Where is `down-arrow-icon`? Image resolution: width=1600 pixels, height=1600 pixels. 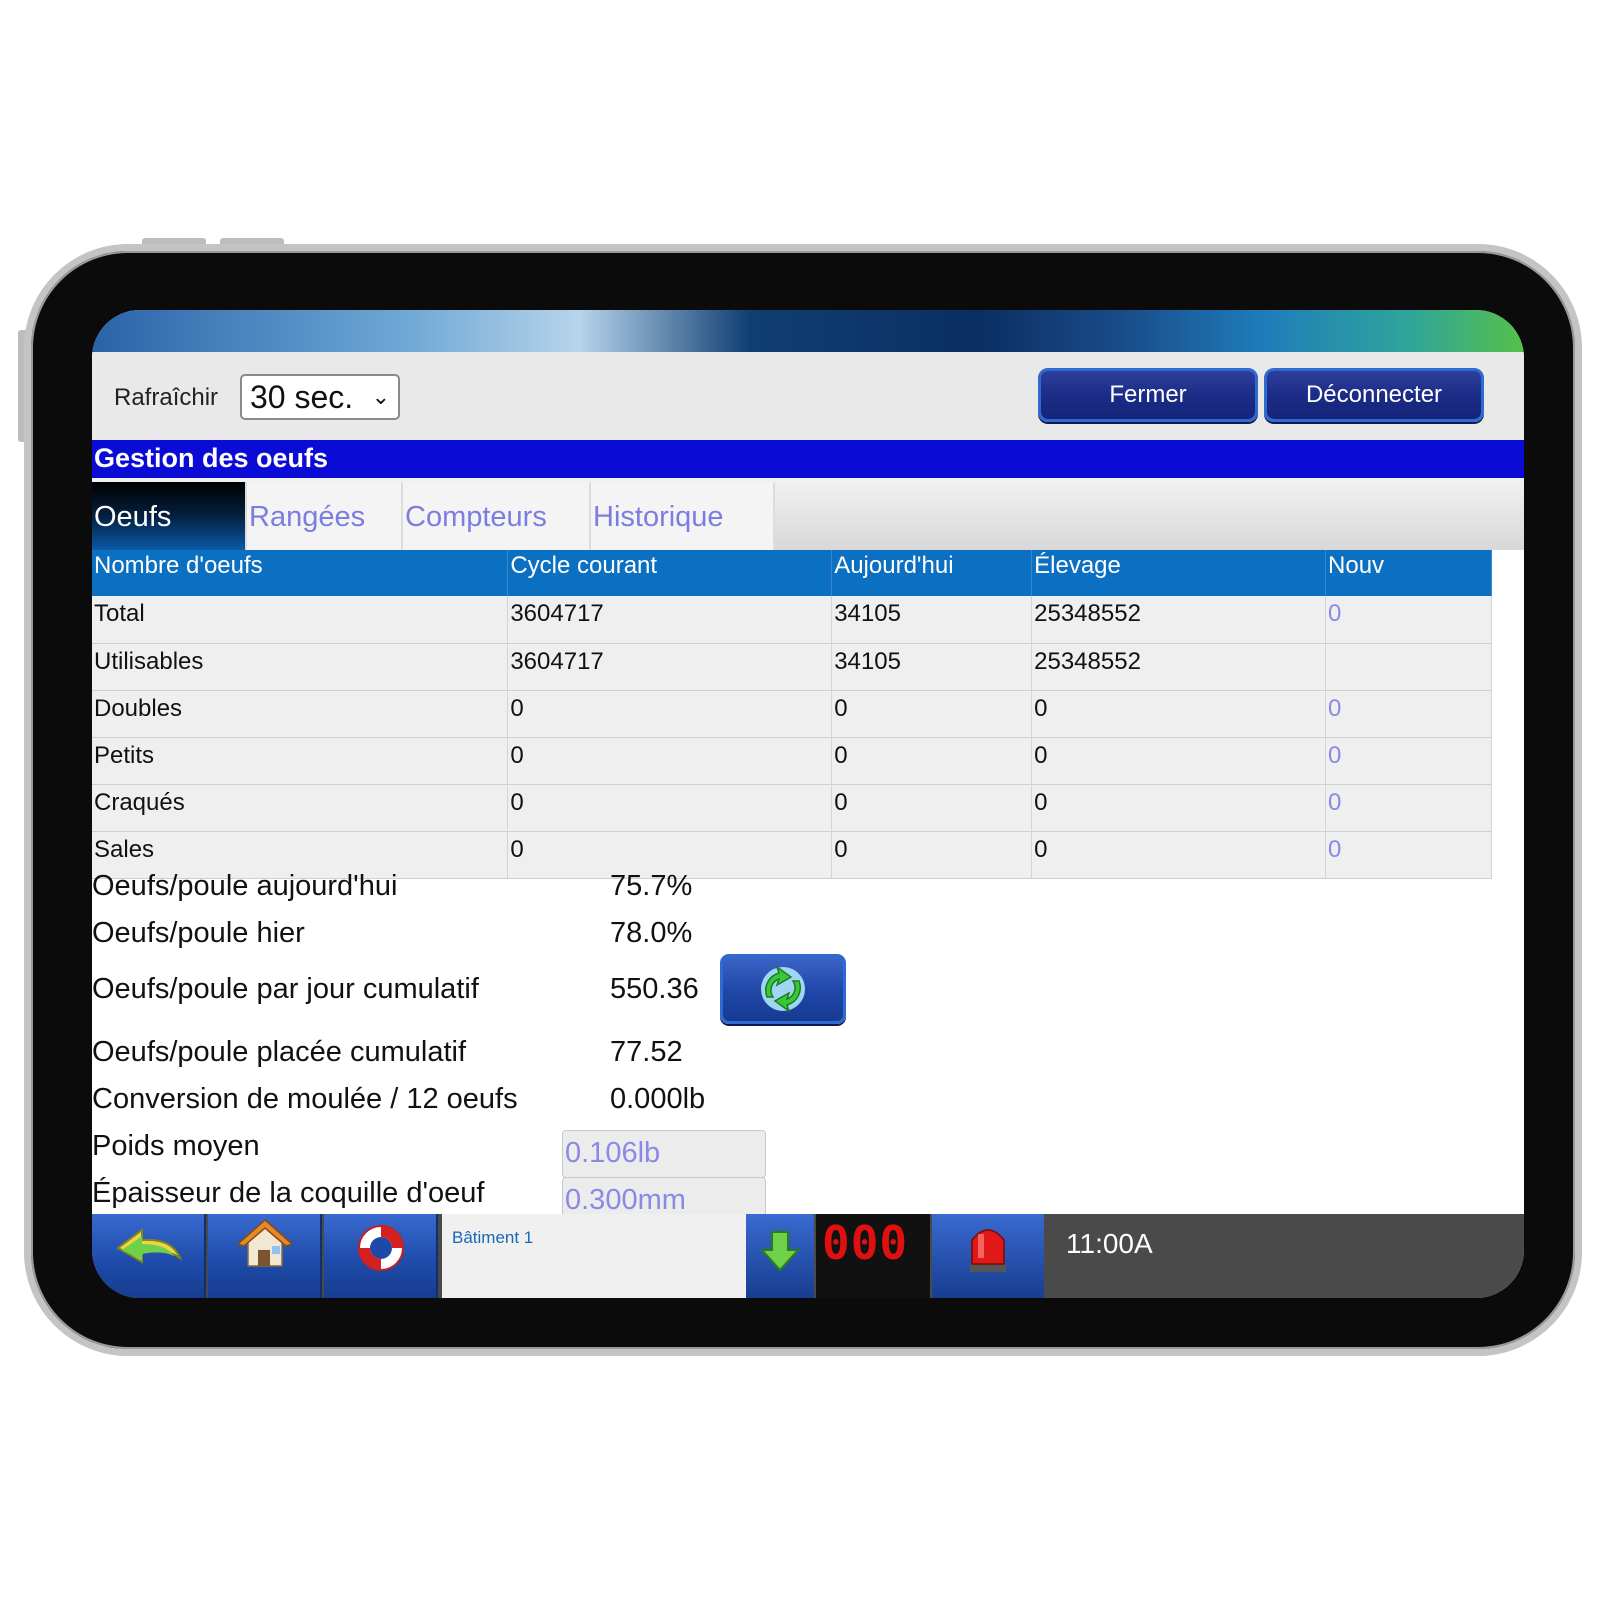 down-arrow-icon is located at coordinates (780, 1251).